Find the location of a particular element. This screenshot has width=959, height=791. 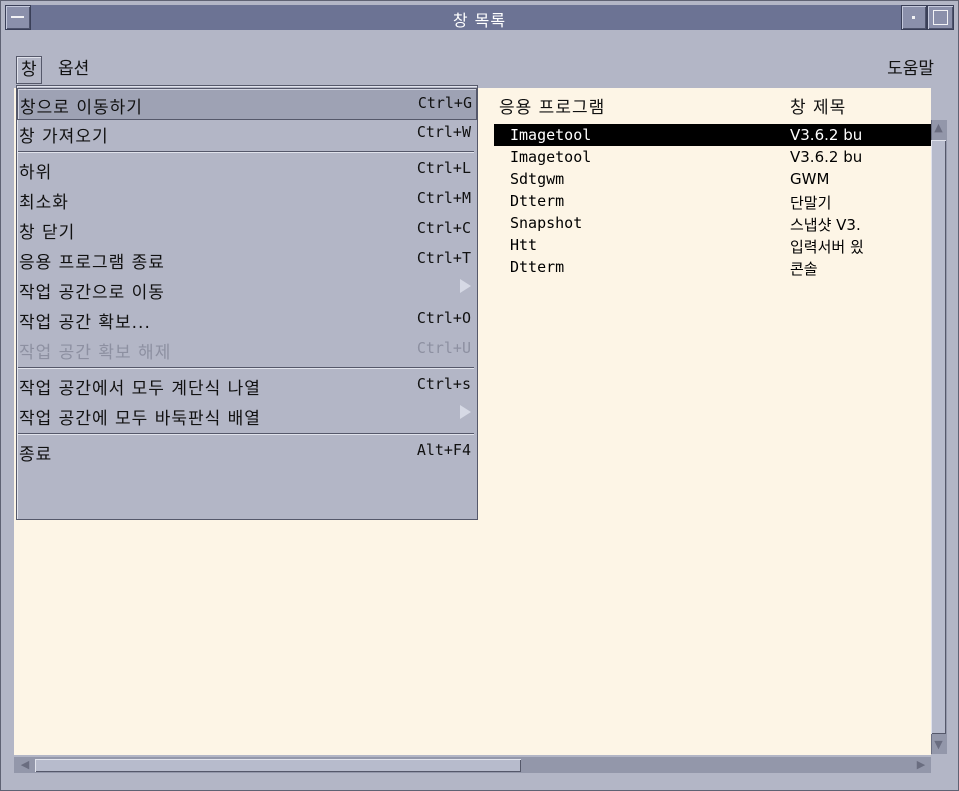

maximize-button is located at coordinates (940, 17).